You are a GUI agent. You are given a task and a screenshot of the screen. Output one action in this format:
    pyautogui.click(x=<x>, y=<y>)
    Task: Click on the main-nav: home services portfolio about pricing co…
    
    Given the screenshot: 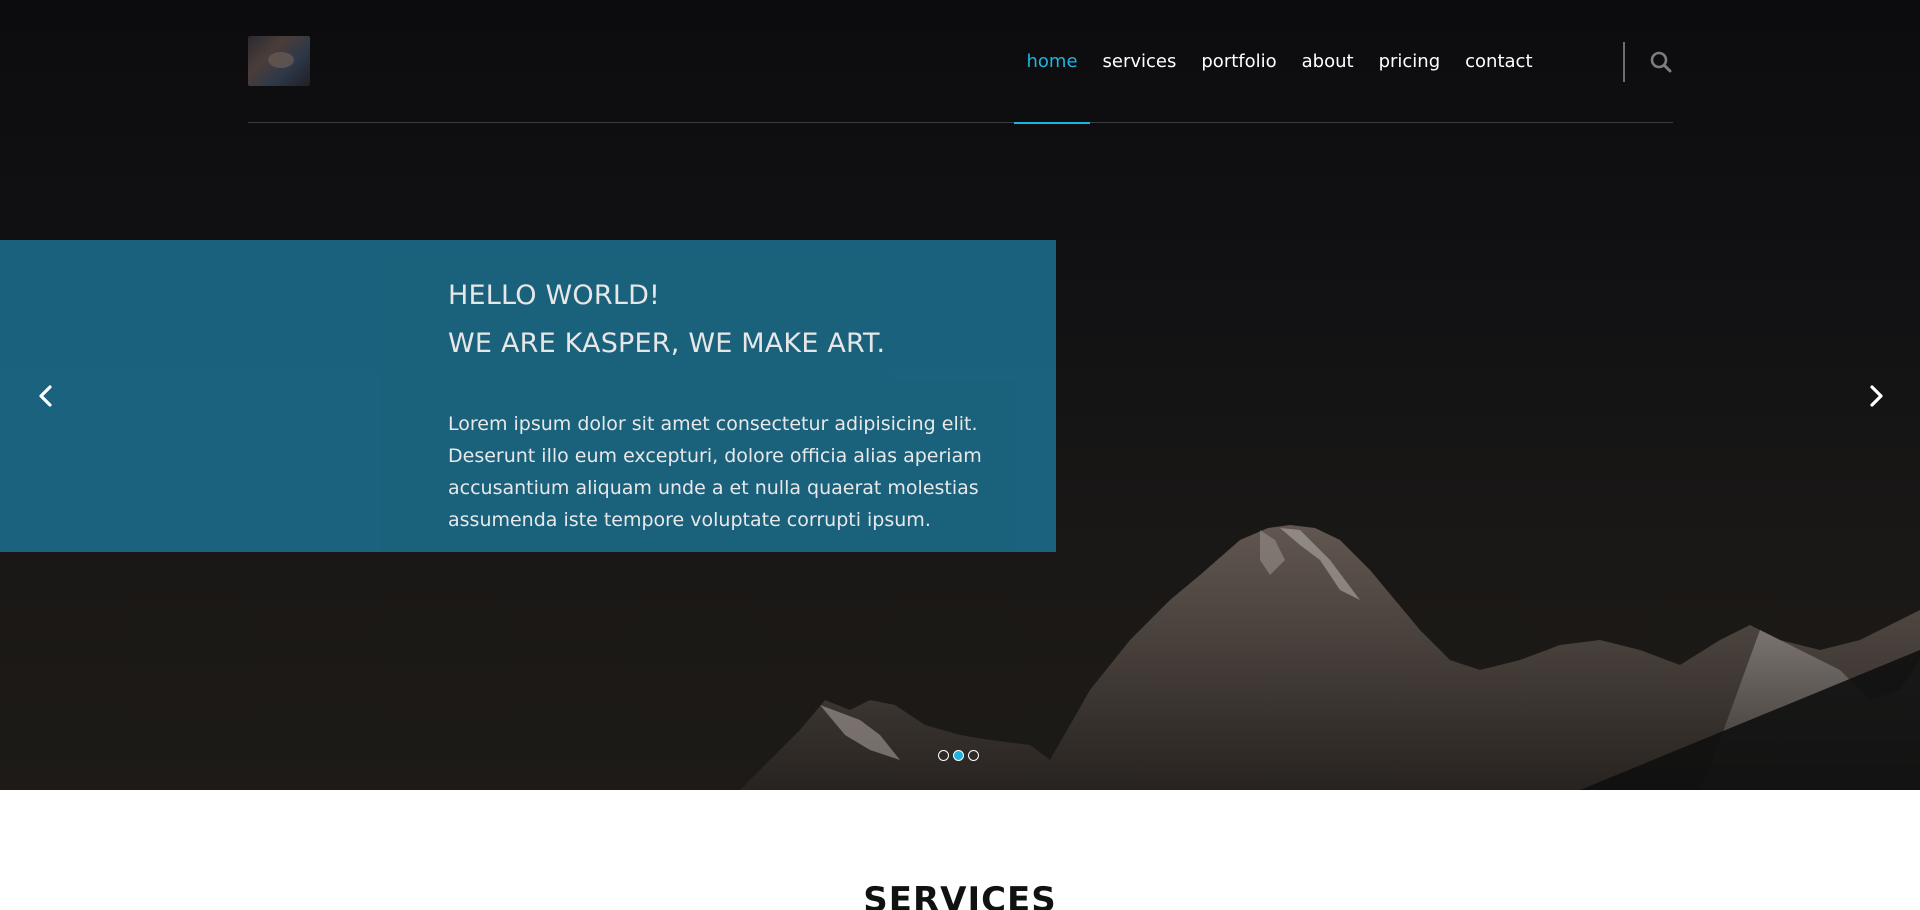 What is the action you would take?
    pyautogui.click(x=1279, y=62)
    